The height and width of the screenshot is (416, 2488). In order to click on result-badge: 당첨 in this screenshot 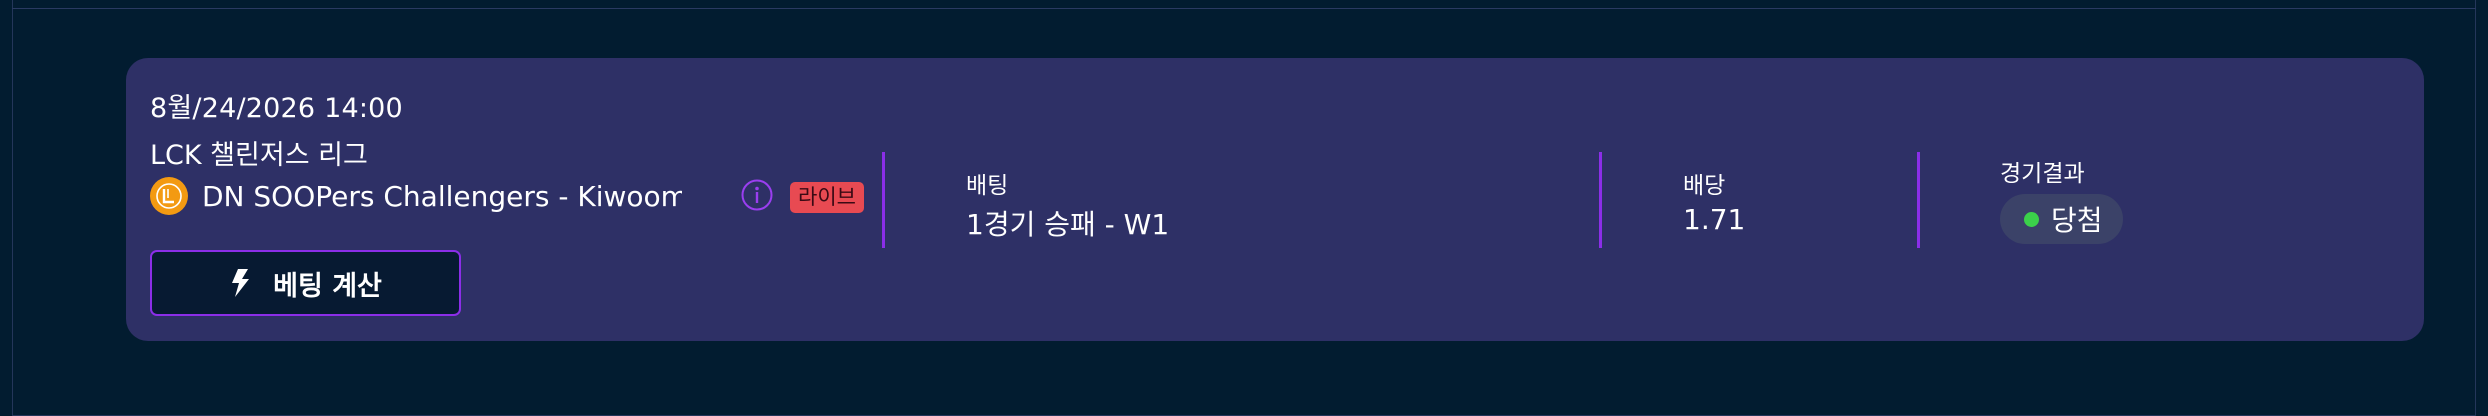, I will do `click(2061, 219)`.